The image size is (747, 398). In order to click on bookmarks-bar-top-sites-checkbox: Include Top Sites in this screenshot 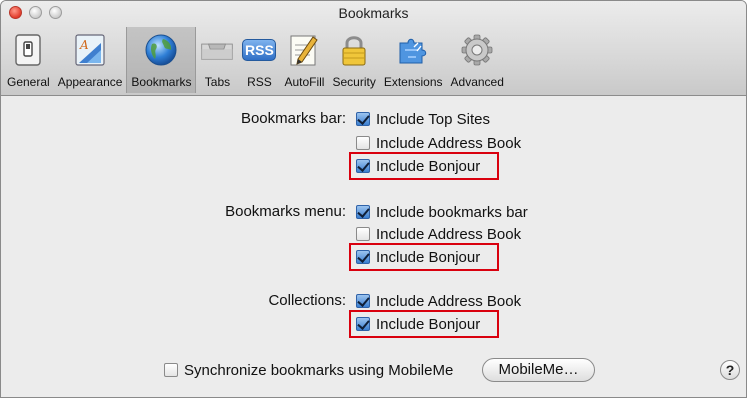, I will do `click(423, 119)`.